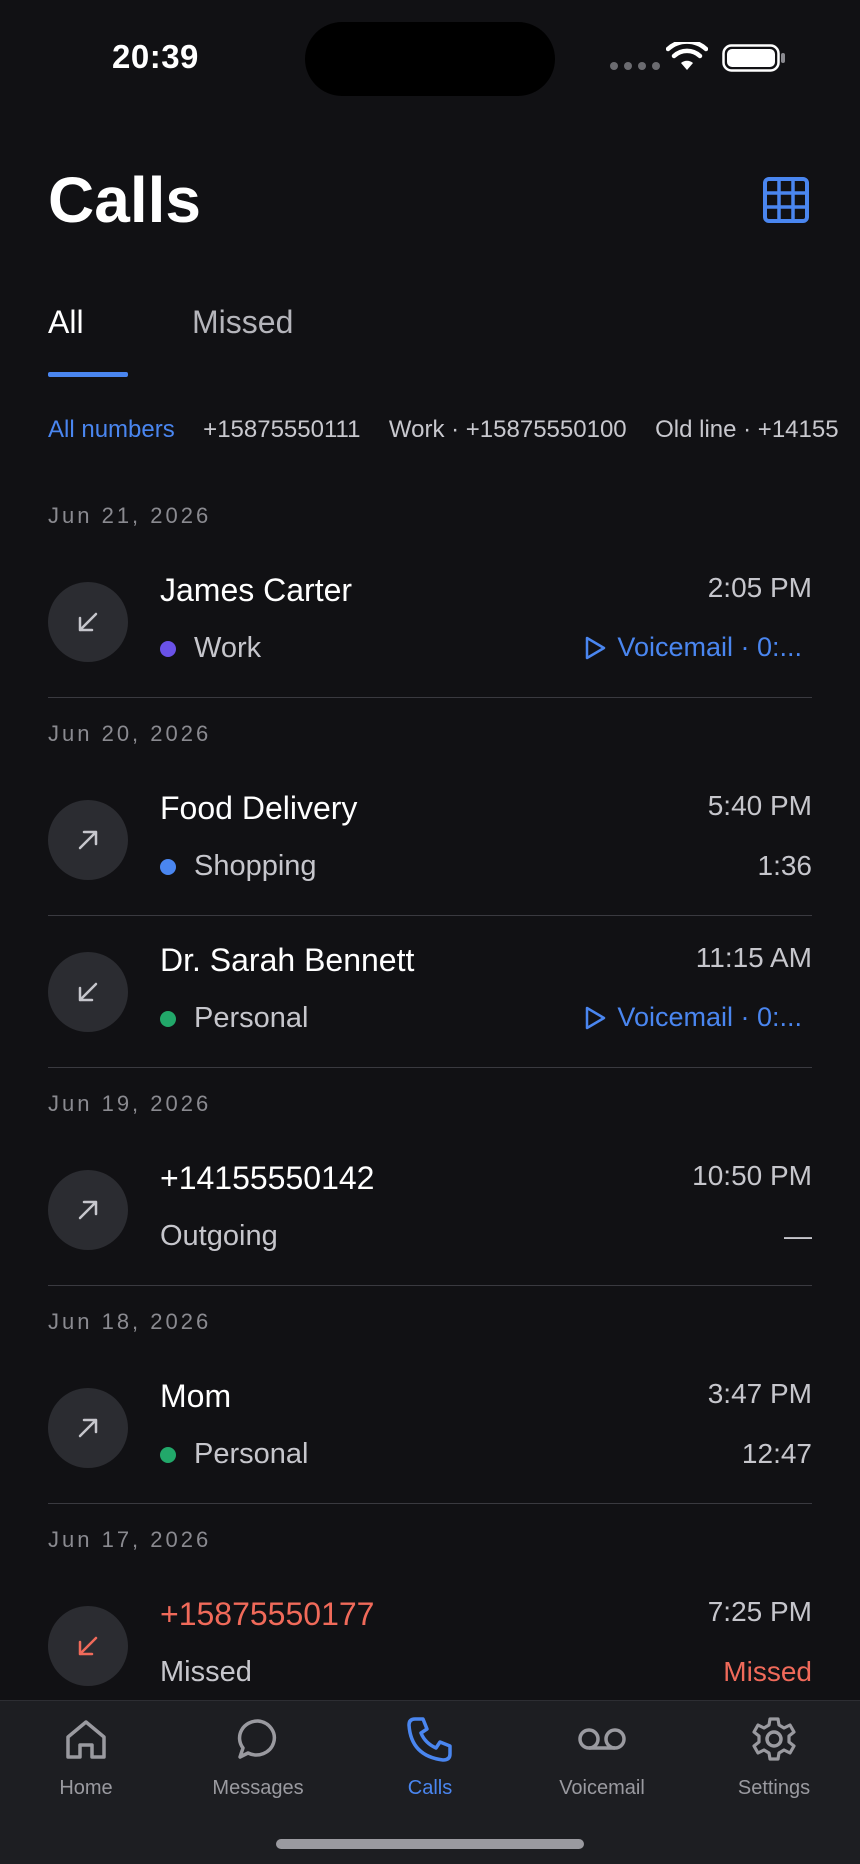  What do you see at coordinates (267, 1178) in the screenshot?
I see `contact-name: +14155550142` at bounding box center [267, 1178].